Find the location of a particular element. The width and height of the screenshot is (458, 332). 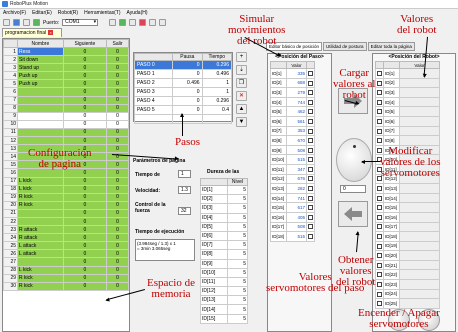

robot-row: ID[1] is located at coordinates (407, 73).